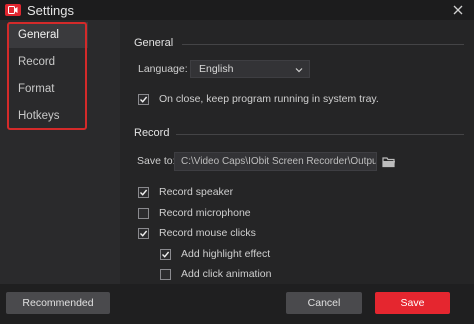 The width and height of the screenshot is (474, 324). What do you see at coordinates (48, 116) in the screenshot?
I see `sidebar-item-hotkeys: Hotkeys` at bounding box center [48, 116].